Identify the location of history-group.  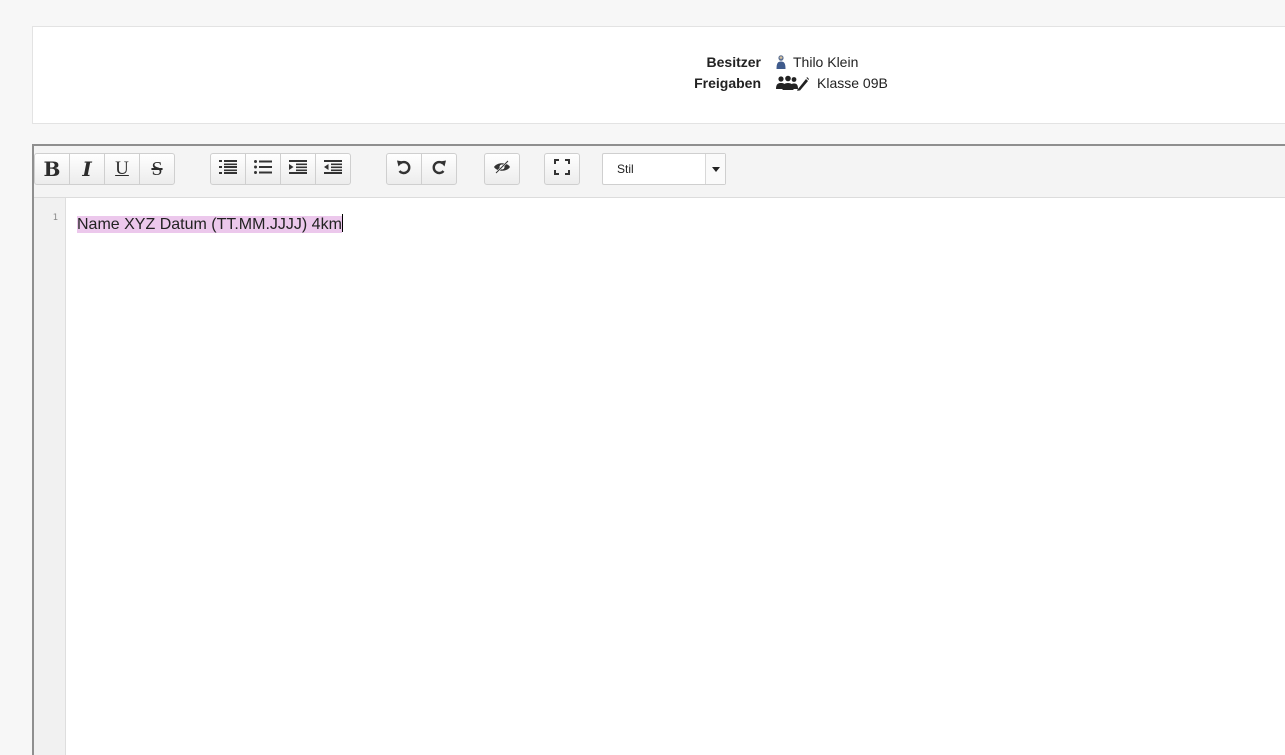
(421, 169).